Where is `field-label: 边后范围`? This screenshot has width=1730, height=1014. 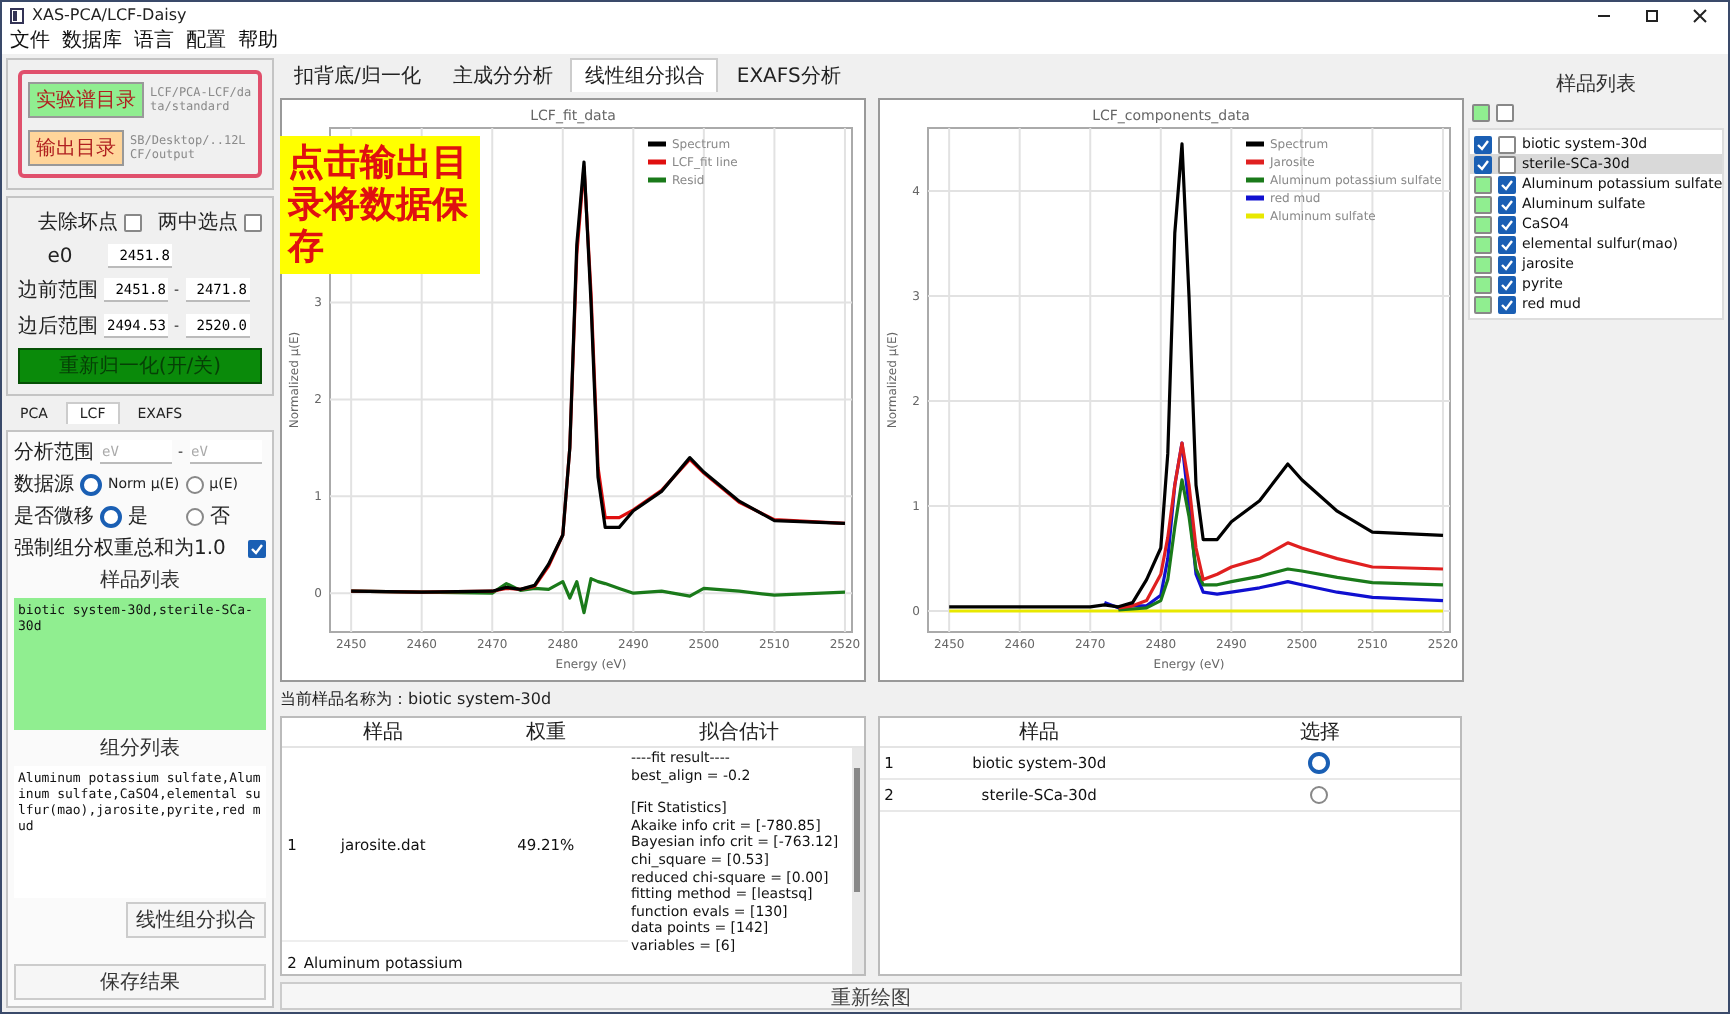
field-label: 边后范围 is located at coordinates (58, 326).